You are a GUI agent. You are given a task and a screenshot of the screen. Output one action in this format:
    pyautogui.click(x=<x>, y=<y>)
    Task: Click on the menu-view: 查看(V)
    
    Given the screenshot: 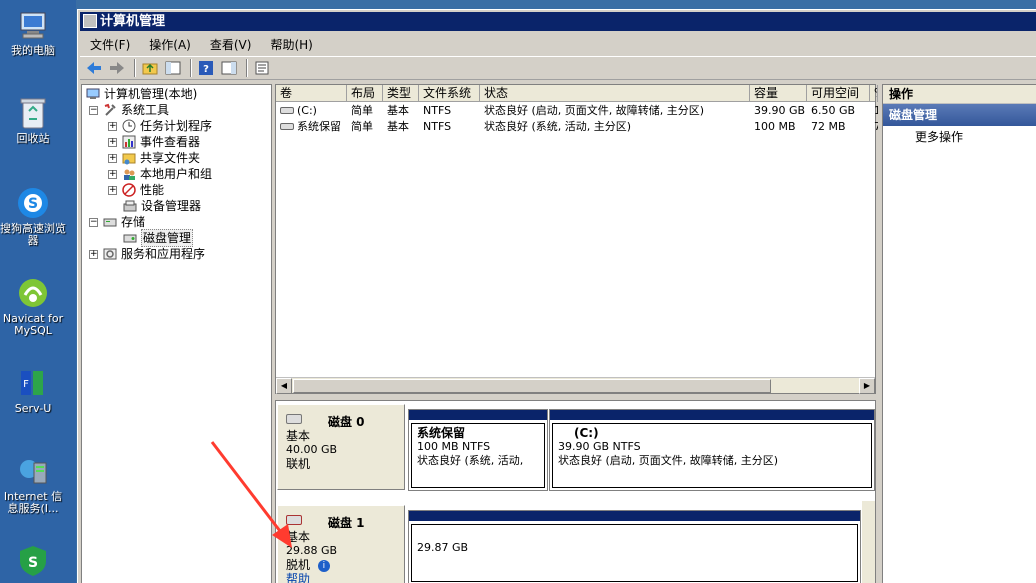 What is the action you would take?
    pyautogui.click(x=230, y=44)
    